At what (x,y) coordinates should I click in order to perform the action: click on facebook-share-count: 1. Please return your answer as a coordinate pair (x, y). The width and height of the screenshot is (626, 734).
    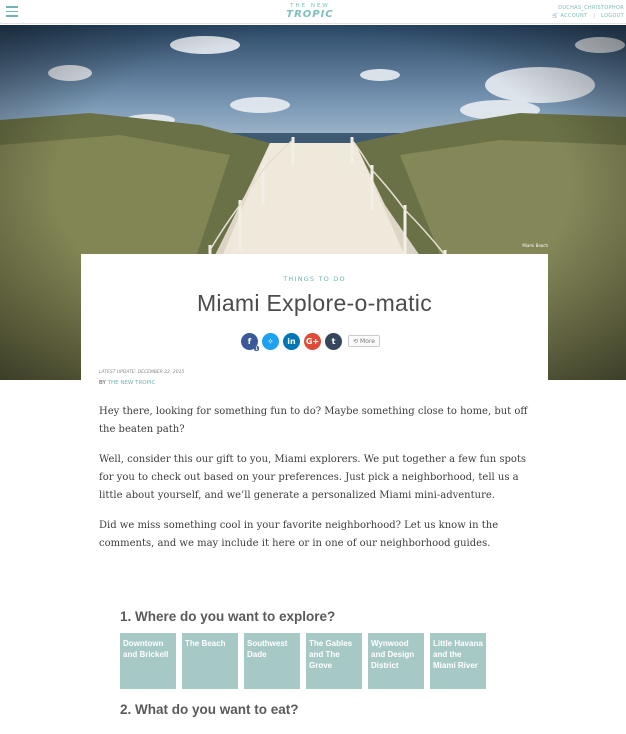
    Looking at the image, I should click on (256, 348).